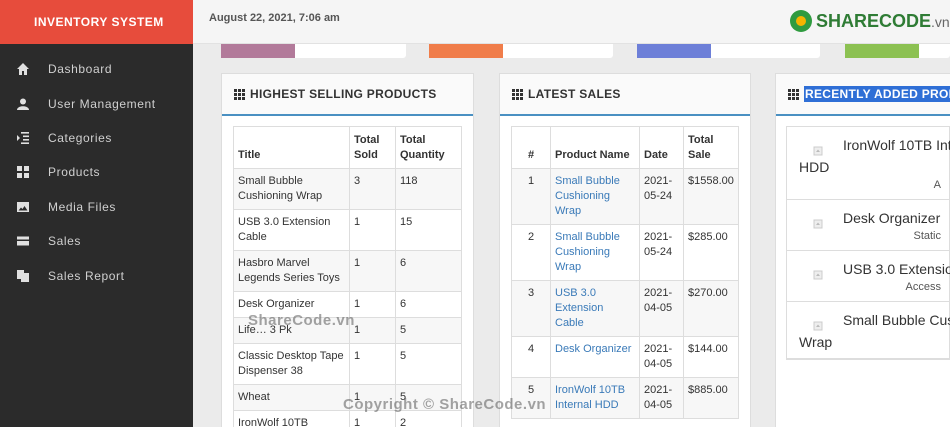  I want to click on table-row: 4 Desk Organizer 2021-04-05 $144.00, so click(625, 357).